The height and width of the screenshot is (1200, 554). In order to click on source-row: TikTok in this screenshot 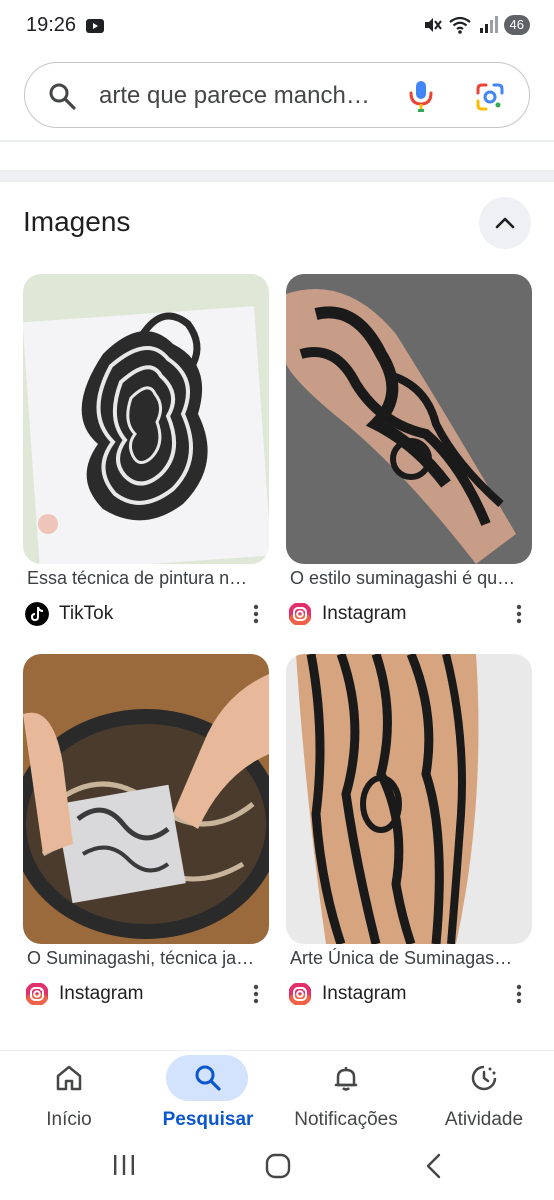, I will do `click(147, 614)`.